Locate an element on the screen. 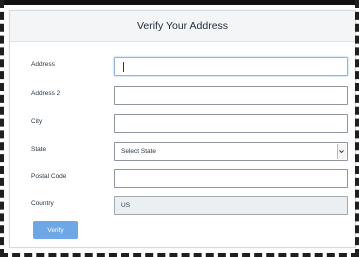 The width and height of the screenshot is (359, 257). address-input is located at coordinates (231, 66).